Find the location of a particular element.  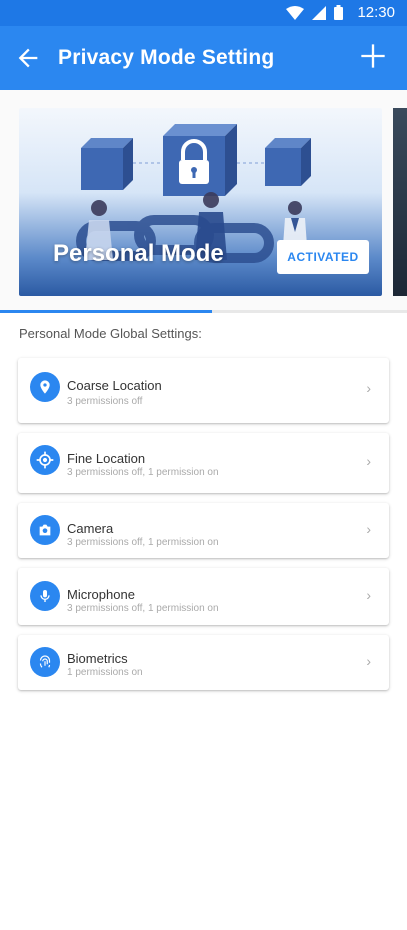

status-icons: 12:30 is located at coordinates (340, 12).